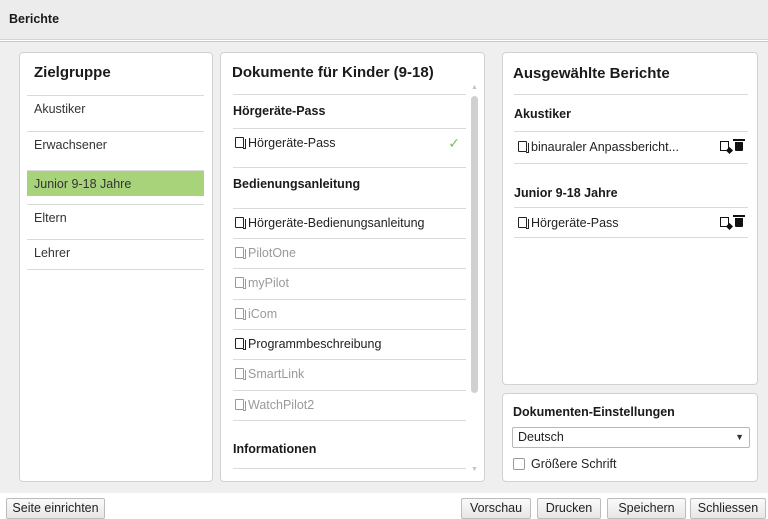 The width and height of the screenshot is (768, 519). What do you see at coordinates (454, 143) in the screenshot?
I see `checkmark-icon: ✓` at bounding box center [454, 143].